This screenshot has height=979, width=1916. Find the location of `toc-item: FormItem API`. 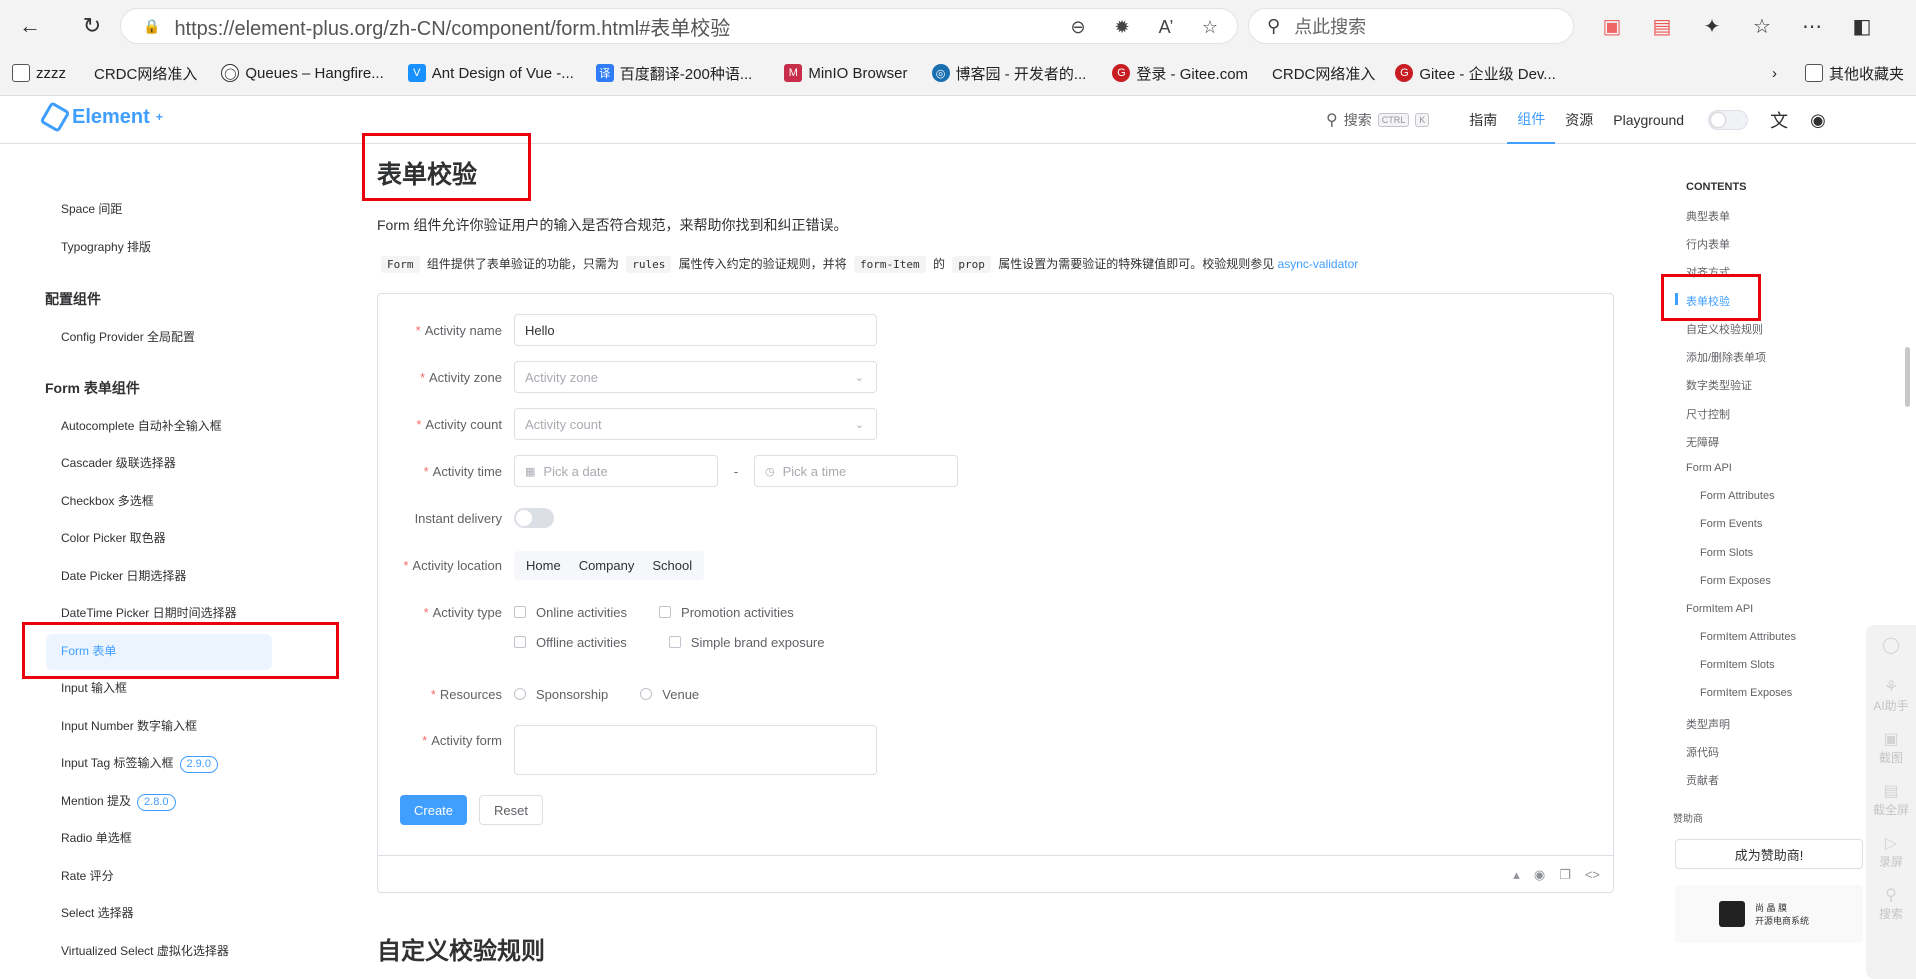

toc-item: FormItem API is located at coordinates (1719, 609).